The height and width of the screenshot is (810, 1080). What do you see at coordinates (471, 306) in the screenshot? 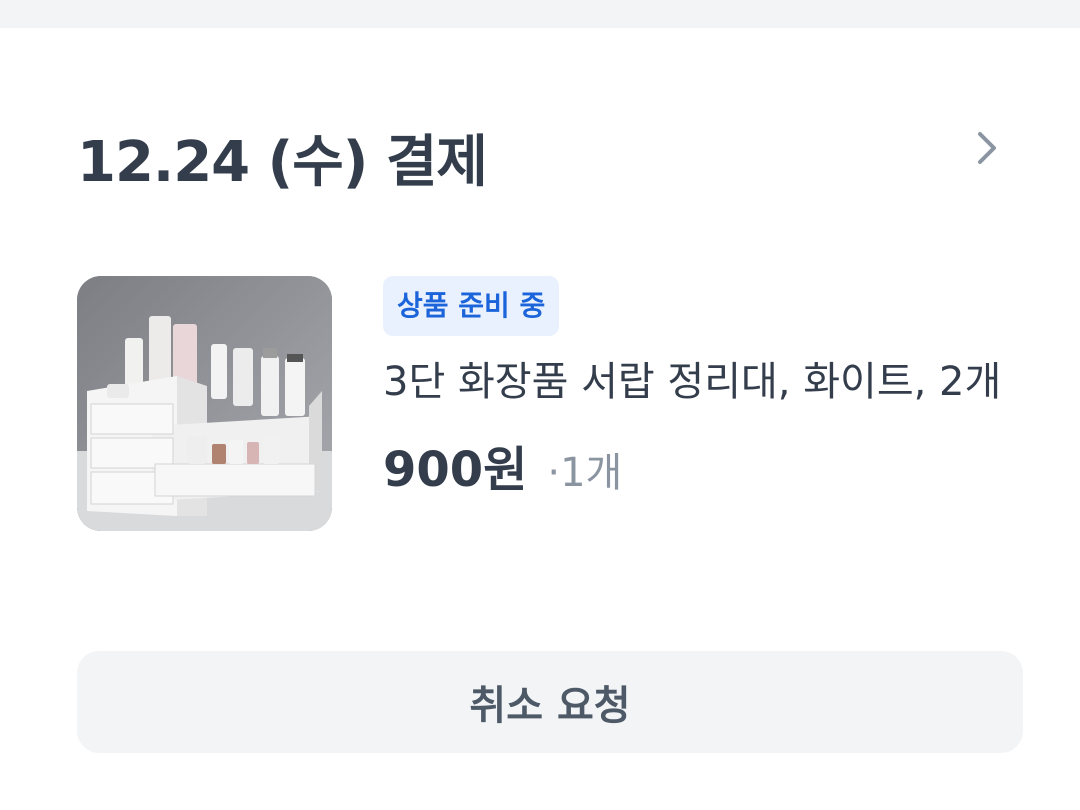
I see `status-badge: 상품 준비 중` at bounding box center [471, 306].